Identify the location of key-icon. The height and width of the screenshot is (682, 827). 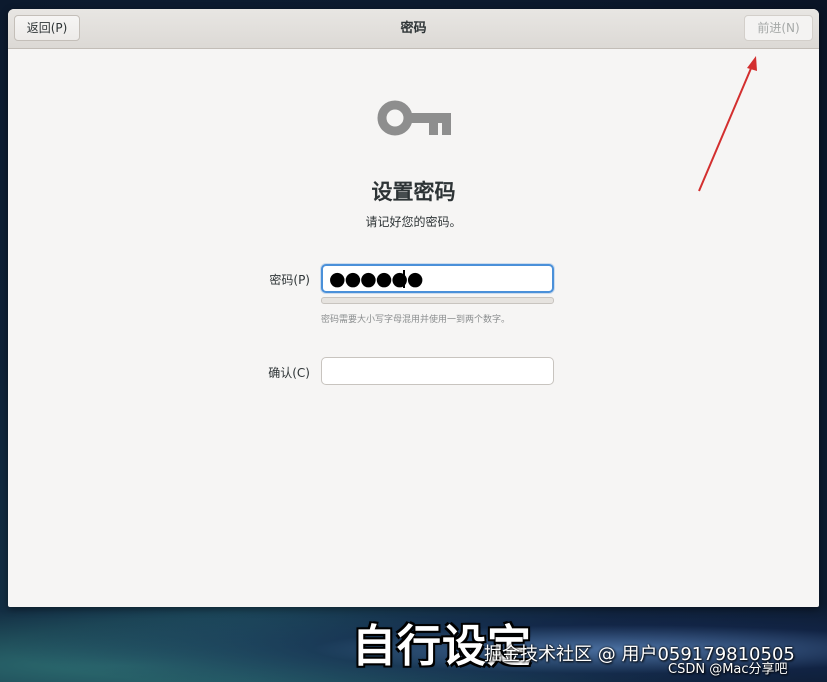
(414, 118).